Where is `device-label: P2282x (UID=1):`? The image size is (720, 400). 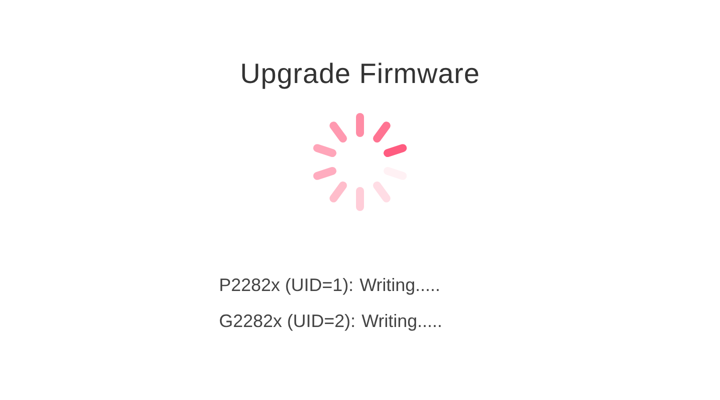
device-label: P2282x (UID=1): is located at coordinates (286, 285).